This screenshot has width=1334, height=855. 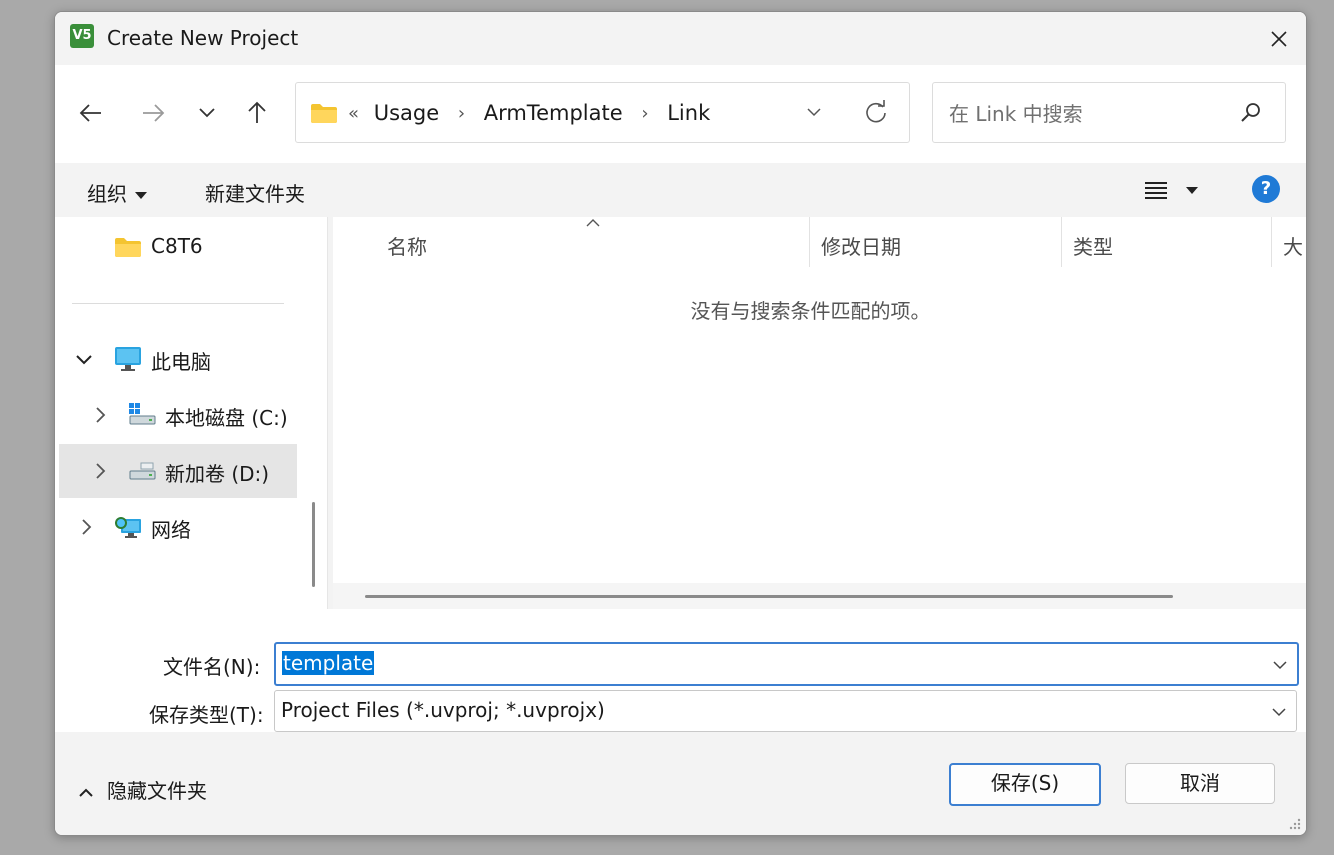 What do you see at coordinates (1293, 245) in the screenshot?
I see `column-header-size: 大` at bounding box center [1293, 245].